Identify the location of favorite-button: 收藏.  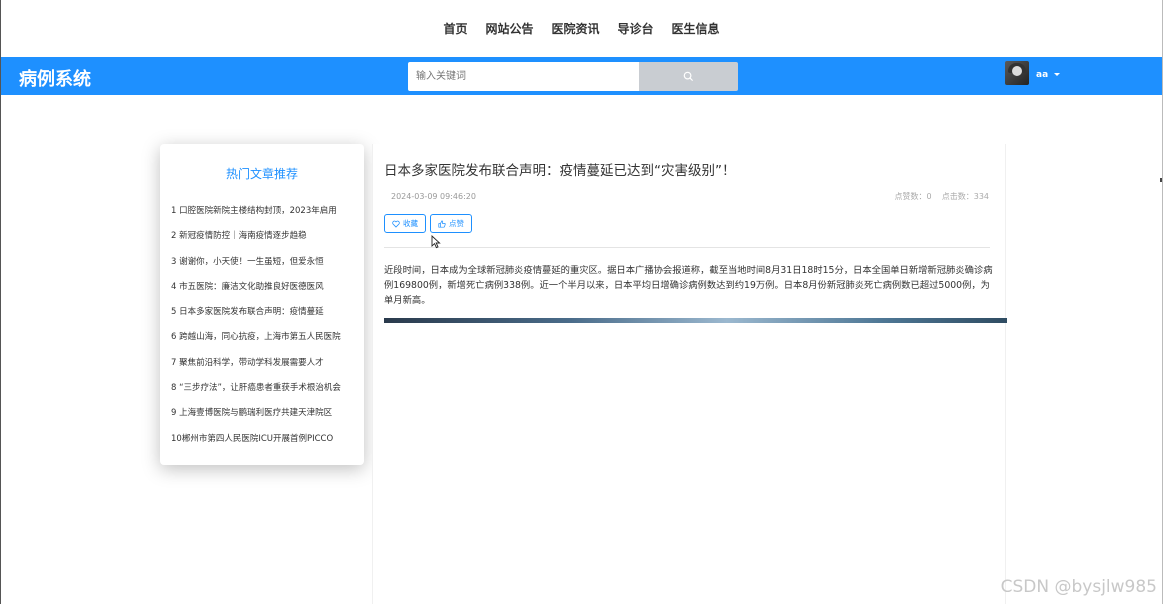
(405, 223).